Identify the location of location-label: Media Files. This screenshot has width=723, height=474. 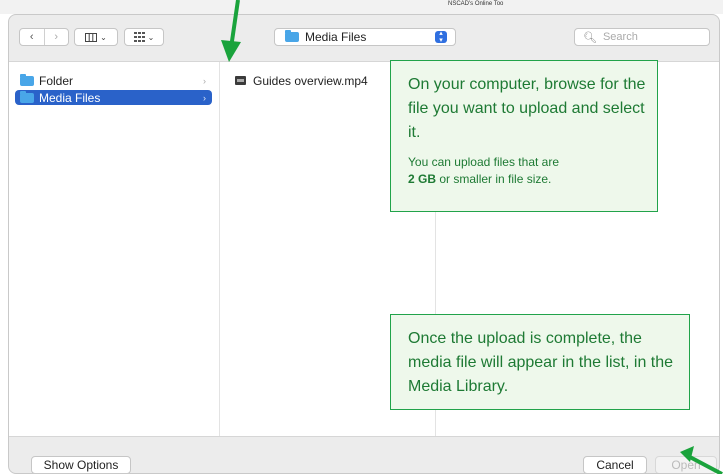
(336, 37).